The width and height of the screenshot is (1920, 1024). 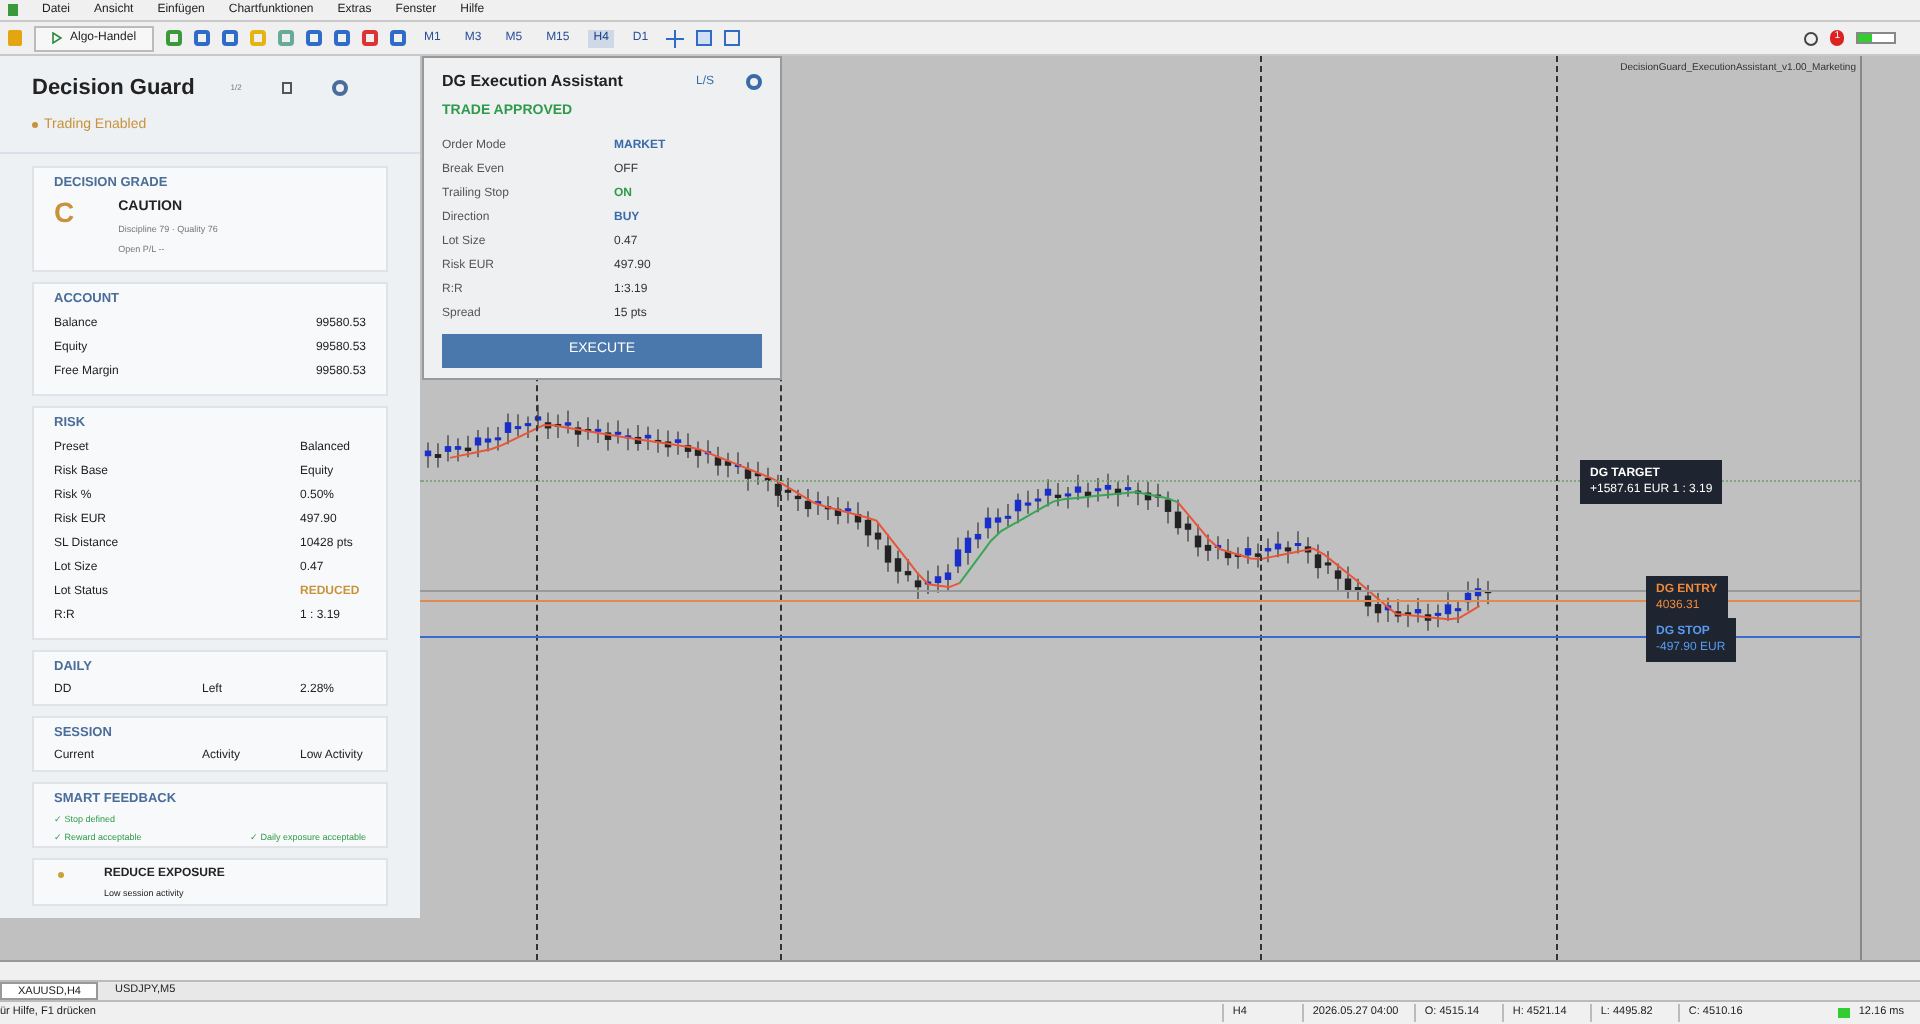 What do you see at coordinates (532, 82) in the screenshot?
I see `panel-title: DG Execution Assistant` at bounding box center [532, 82].